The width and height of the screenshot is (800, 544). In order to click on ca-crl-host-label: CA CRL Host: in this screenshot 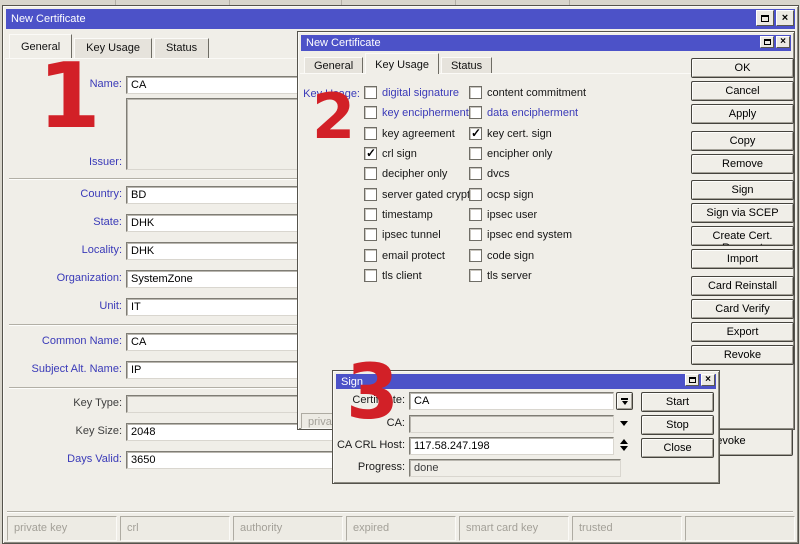, I will do `click(370, 445)`.